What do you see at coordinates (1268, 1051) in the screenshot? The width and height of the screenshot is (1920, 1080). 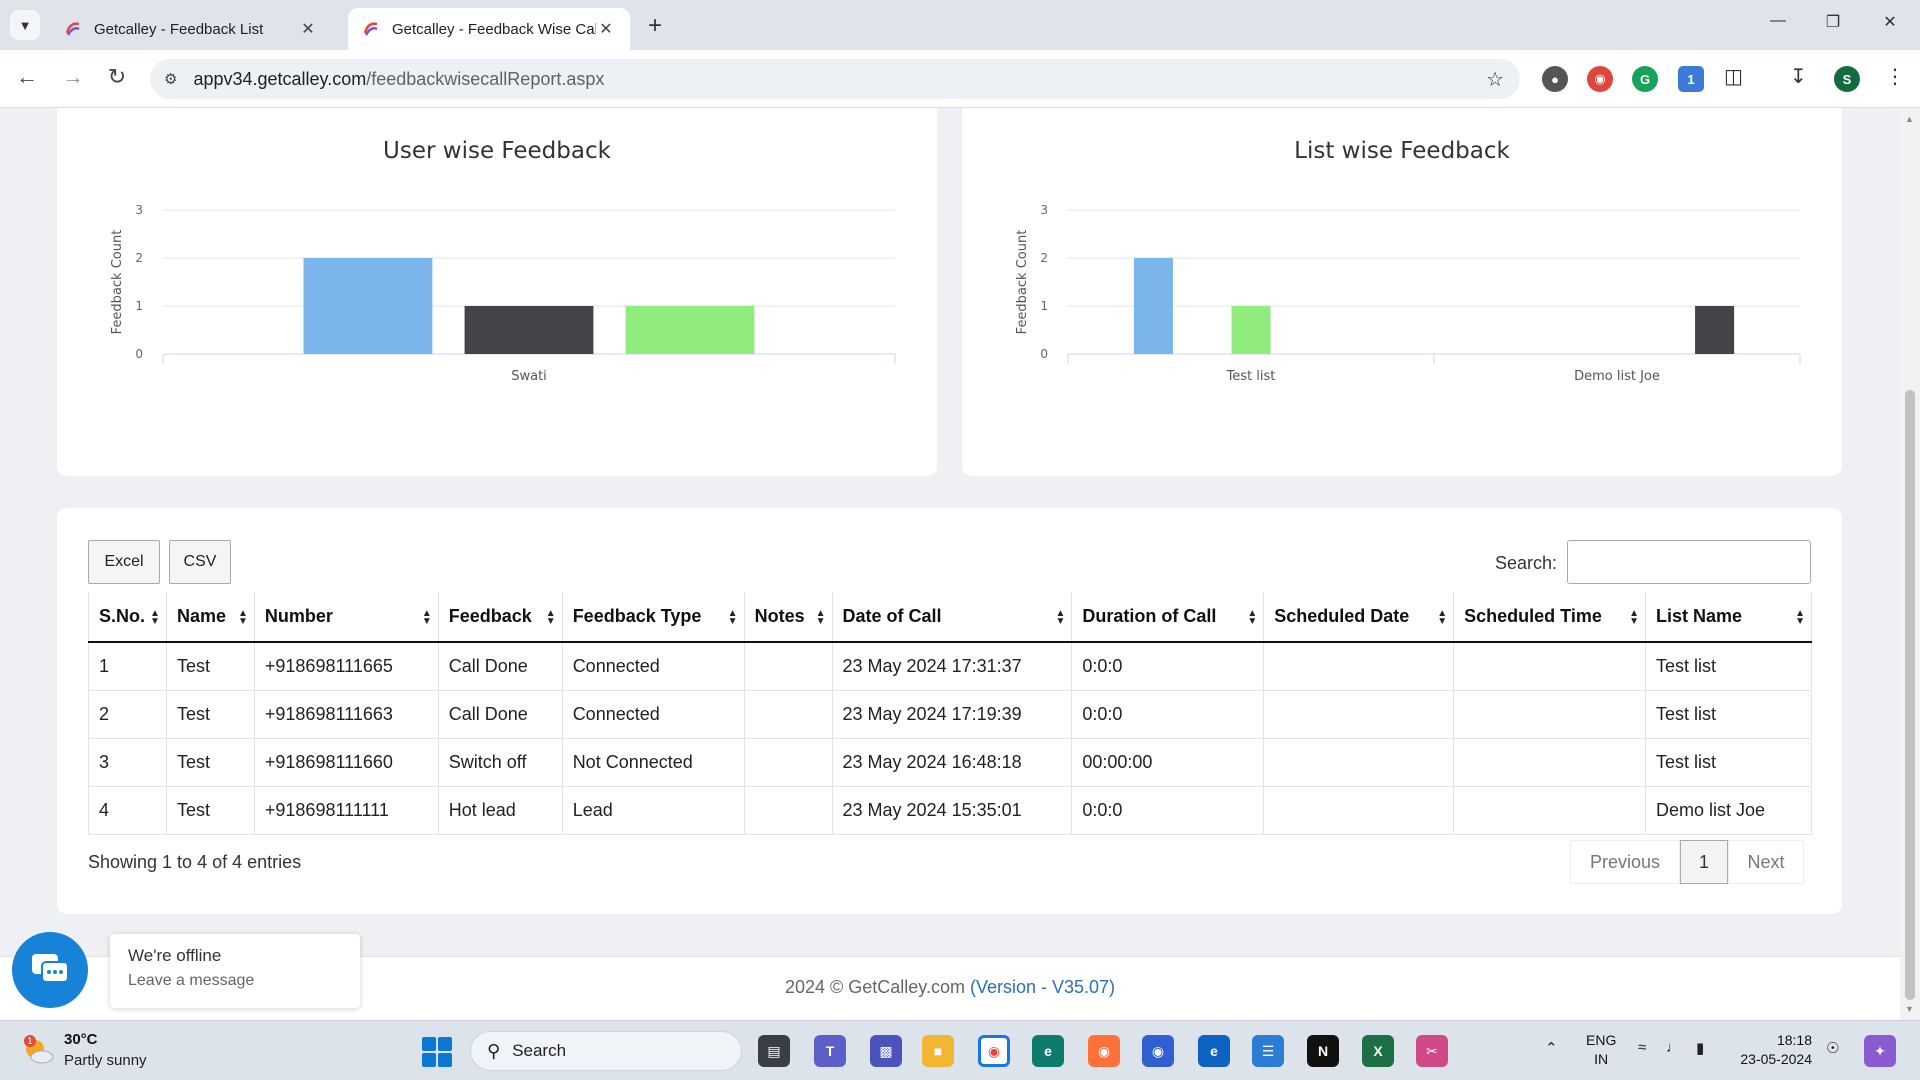 I see `notepad-icon: ☰` at bounding box center [1268, 1051].